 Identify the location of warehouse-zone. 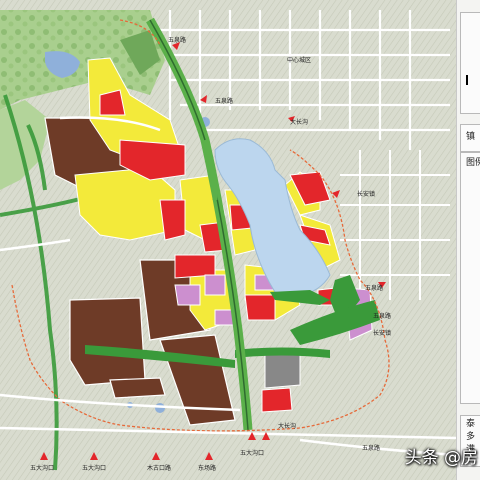
(282, 370).